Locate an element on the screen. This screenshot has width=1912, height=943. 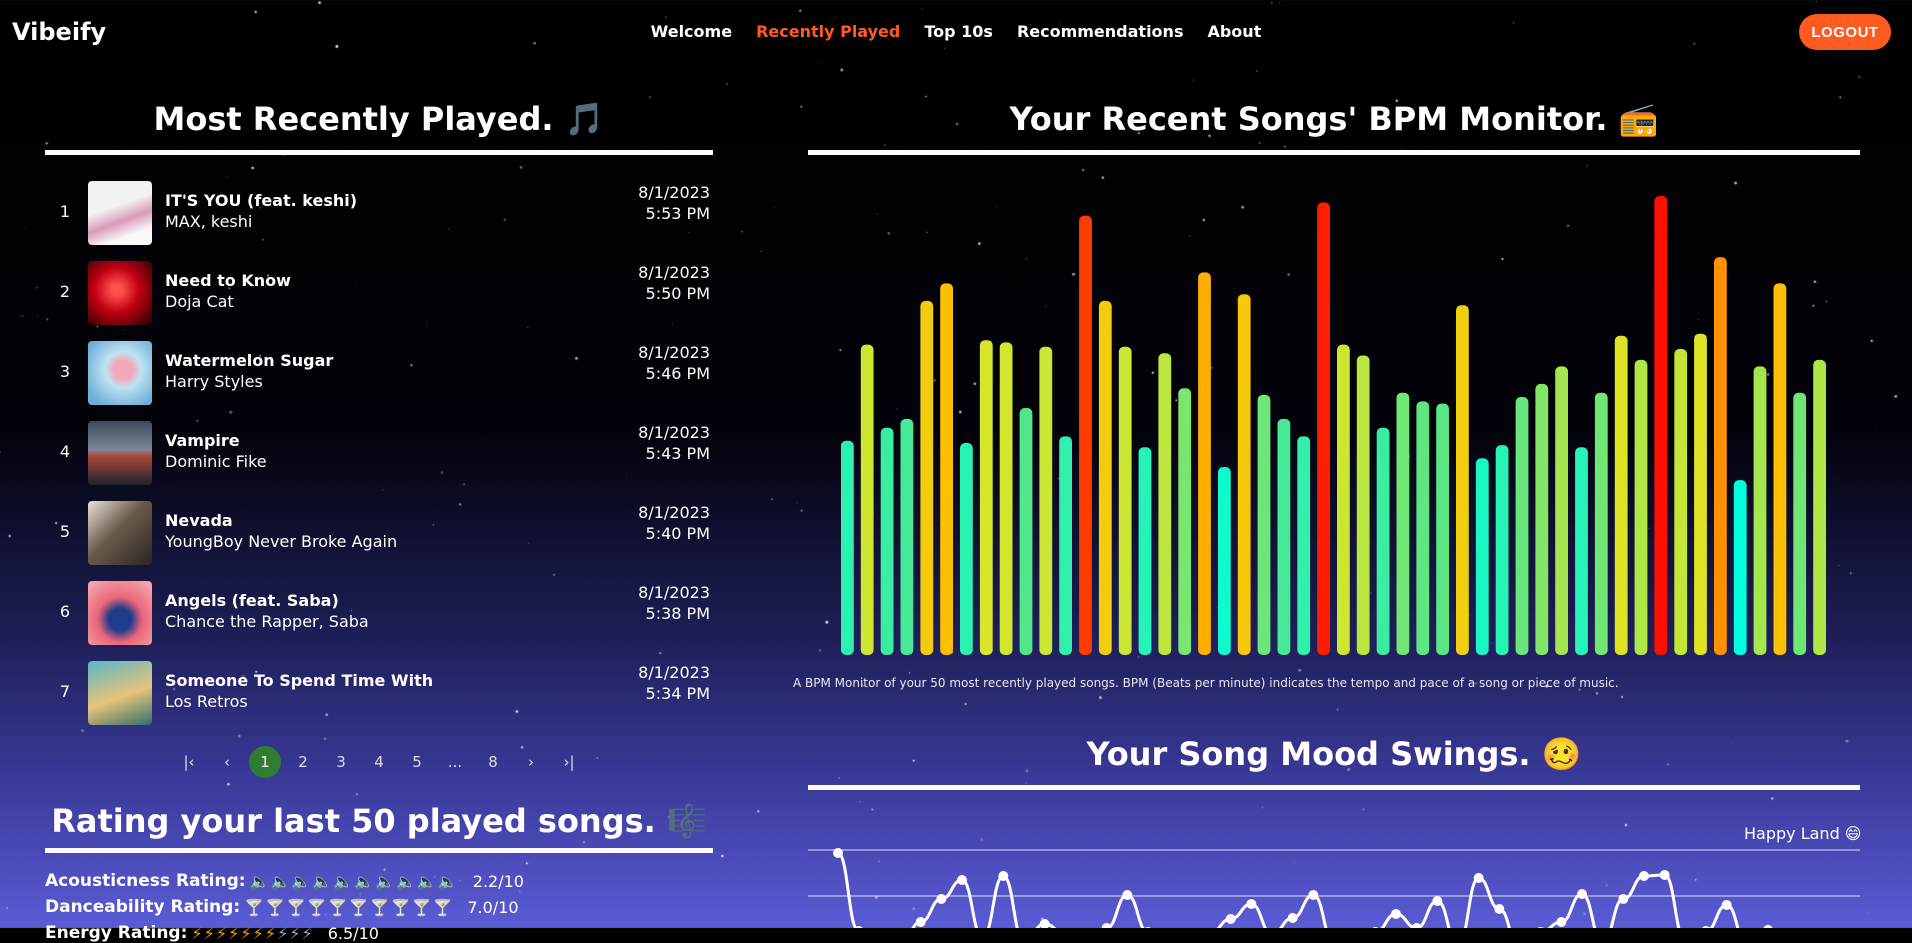
track-name: Vampire is located at coordinates (202, 440).